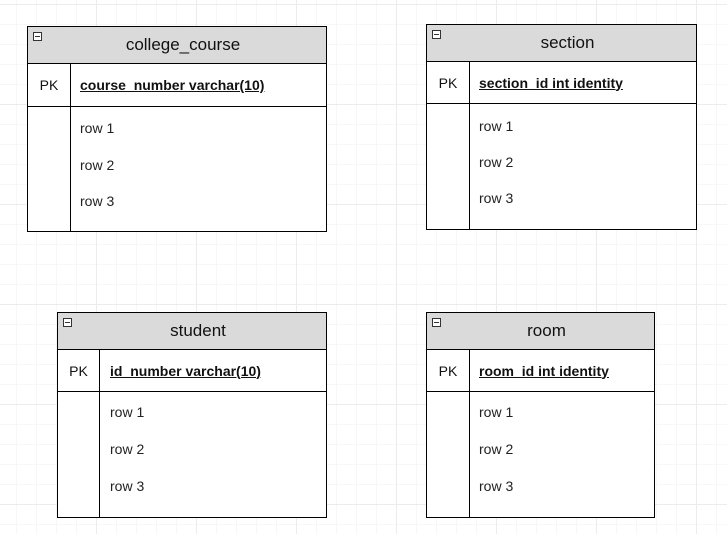 This screenshot has width=727, height=534. I want to click on entity-title: room, so click(546, 330).